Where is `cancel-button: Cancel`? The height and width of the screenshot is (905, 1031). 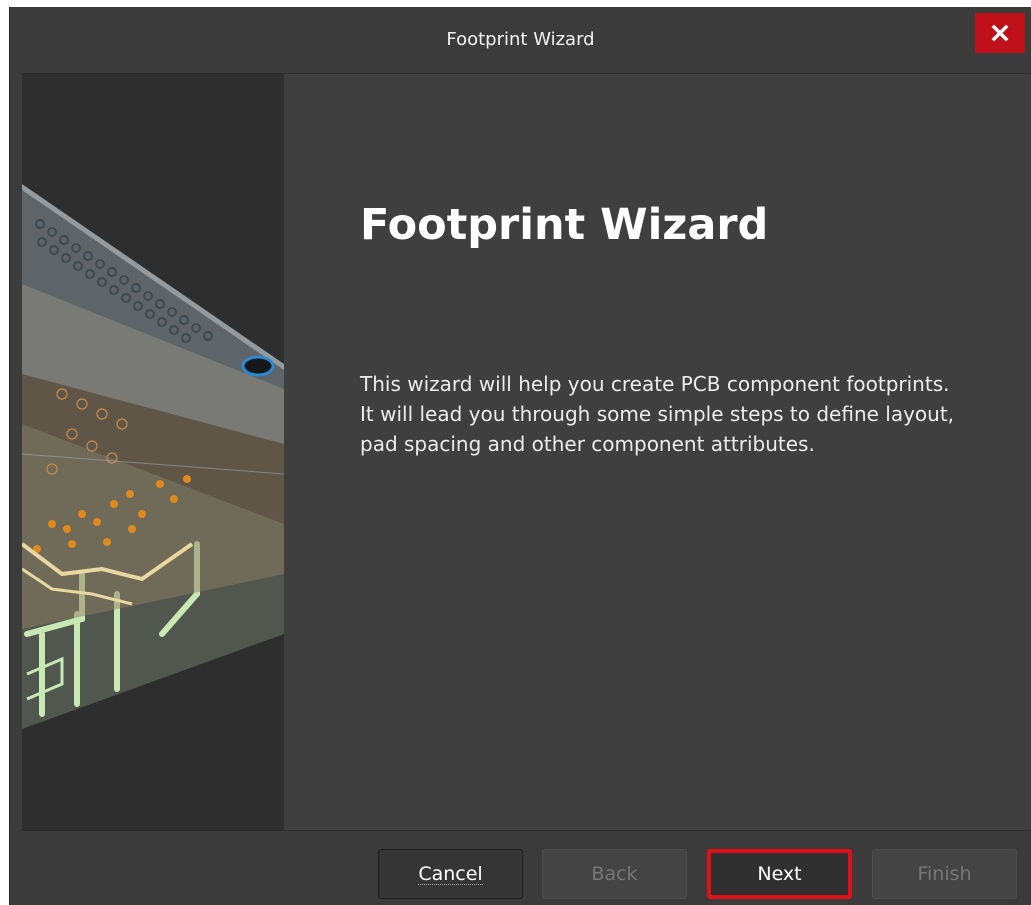 cancel-button: Cancel is located at coordinates (450, 874).